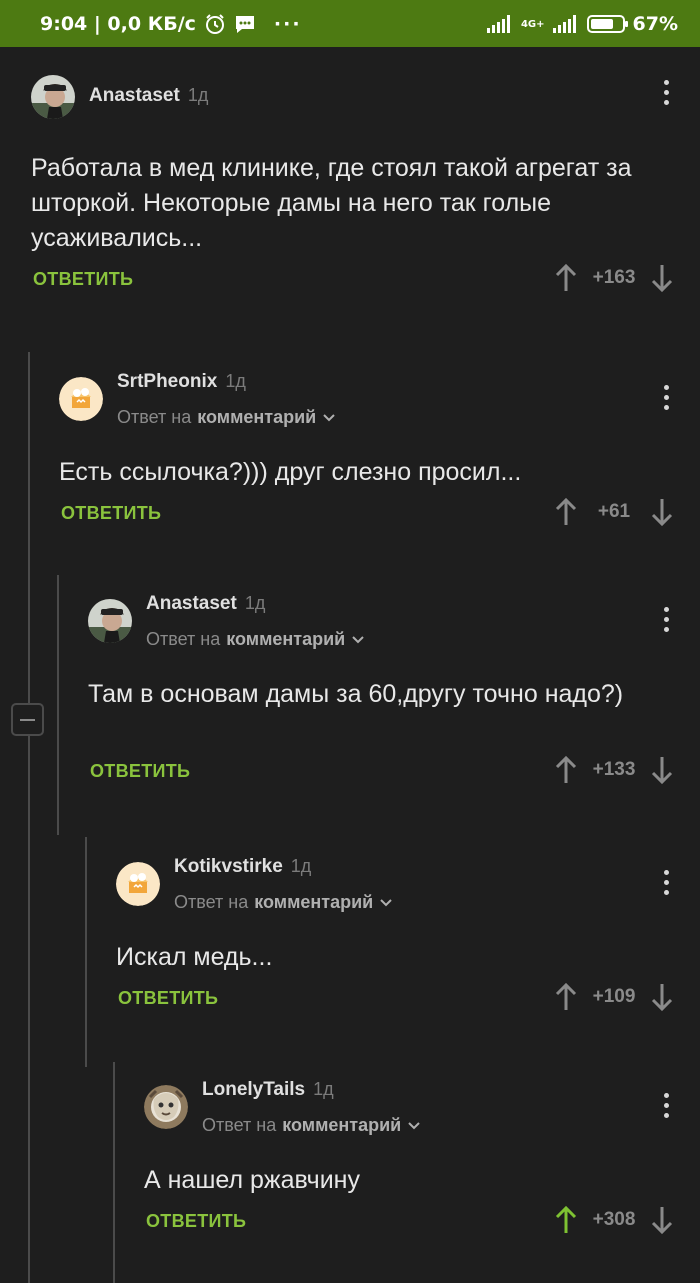  I want to click on vote-controls: +163, so click(614, 278).